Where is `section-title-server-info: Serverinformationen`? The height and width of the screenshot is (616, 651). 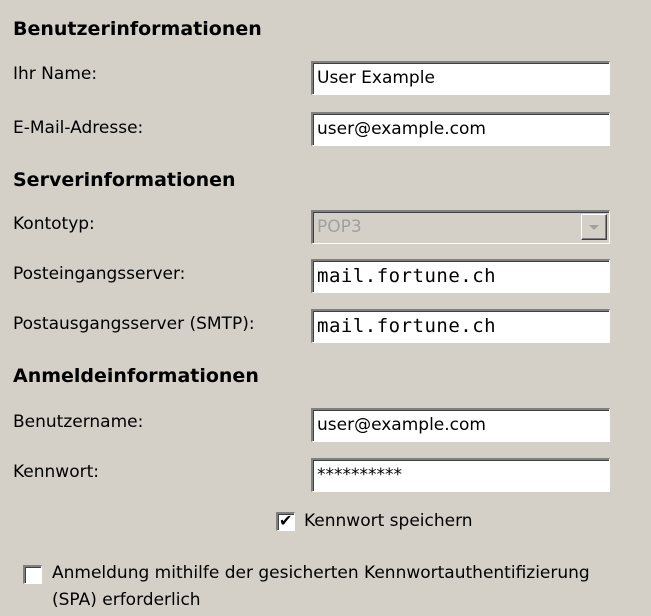 section-title-server-info: Serverinformationen is located at coordinates (124, 180).